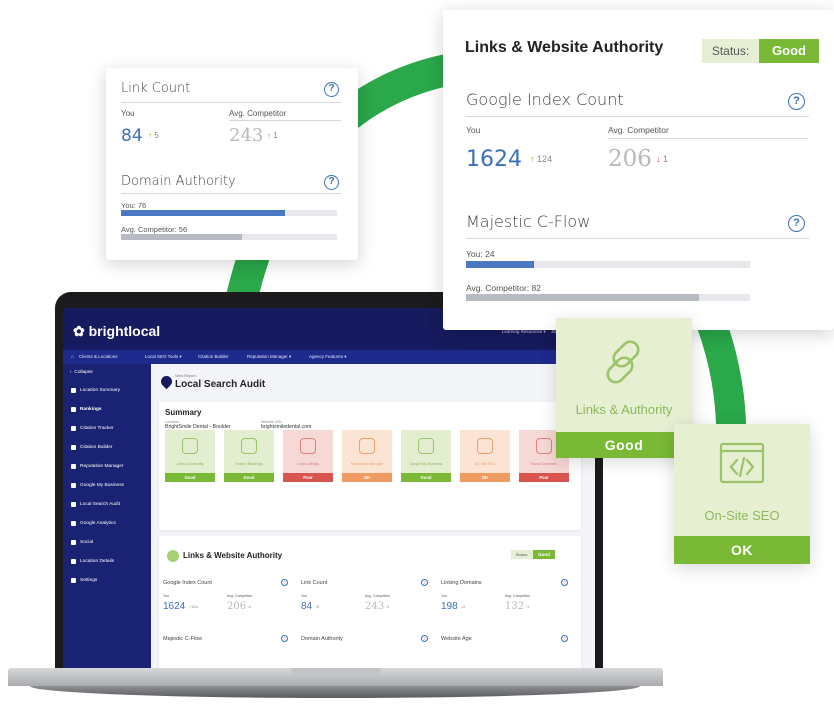 Image resolution: width=834 pixels, height=705 pixels. Describe the element at coordinates (742, 550) in the screenshot. I see `tile-status: OK` at that location.